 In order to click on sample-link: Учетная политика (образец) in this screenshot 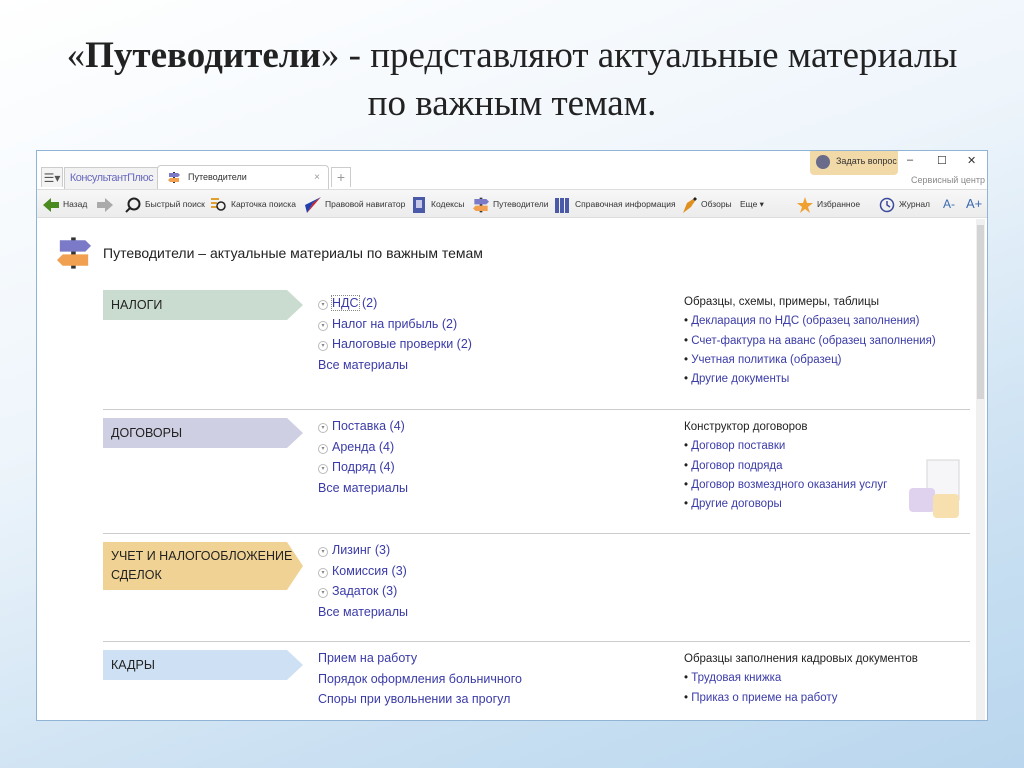, I will do `click(810, 360)`.